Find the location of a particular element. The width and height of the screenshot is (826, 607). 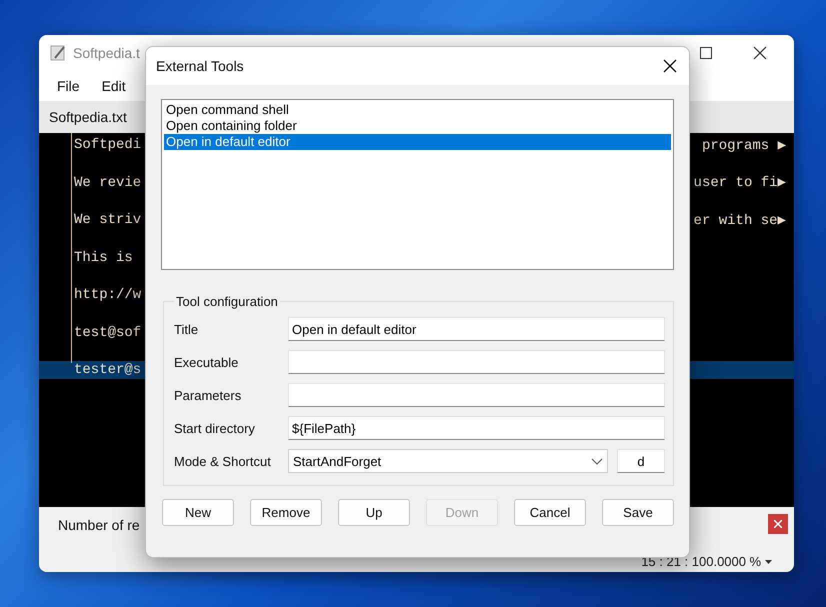

text-line: This is is located at coordinates (103, 258).